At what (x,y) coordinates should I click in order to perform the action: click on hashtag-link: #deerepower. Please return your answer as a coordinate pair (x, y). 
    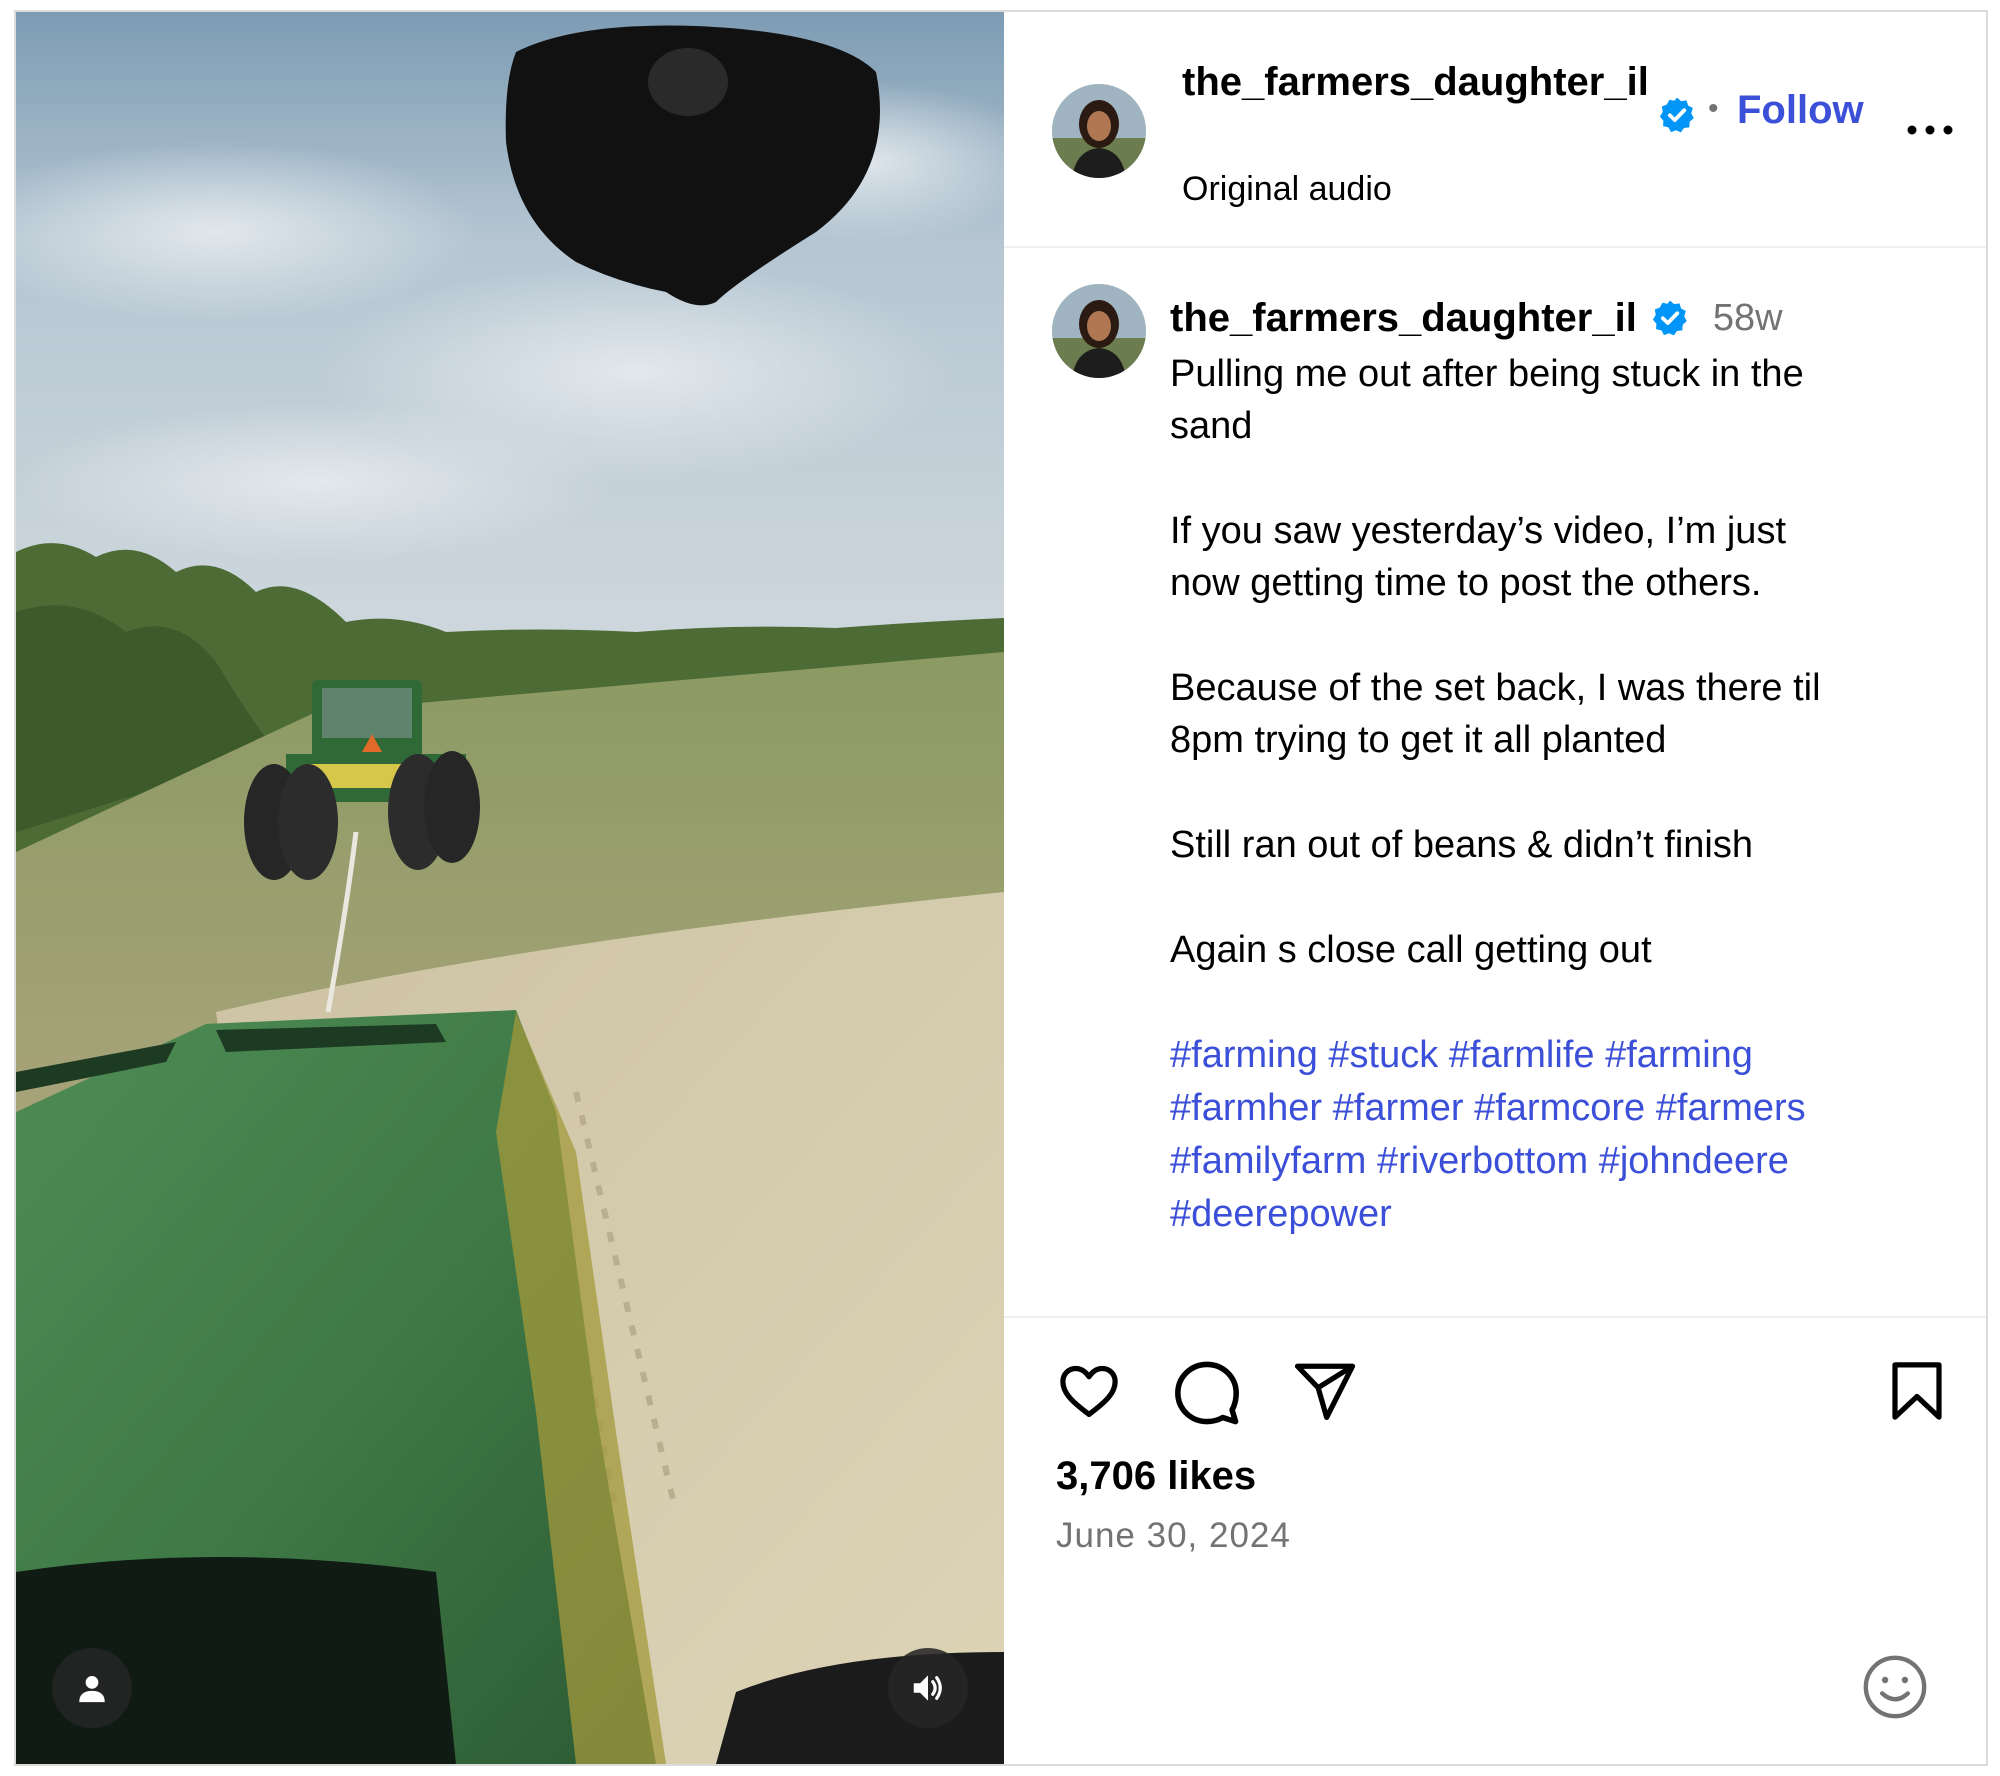
    Looking at the image, I should click on (1281, 1214).